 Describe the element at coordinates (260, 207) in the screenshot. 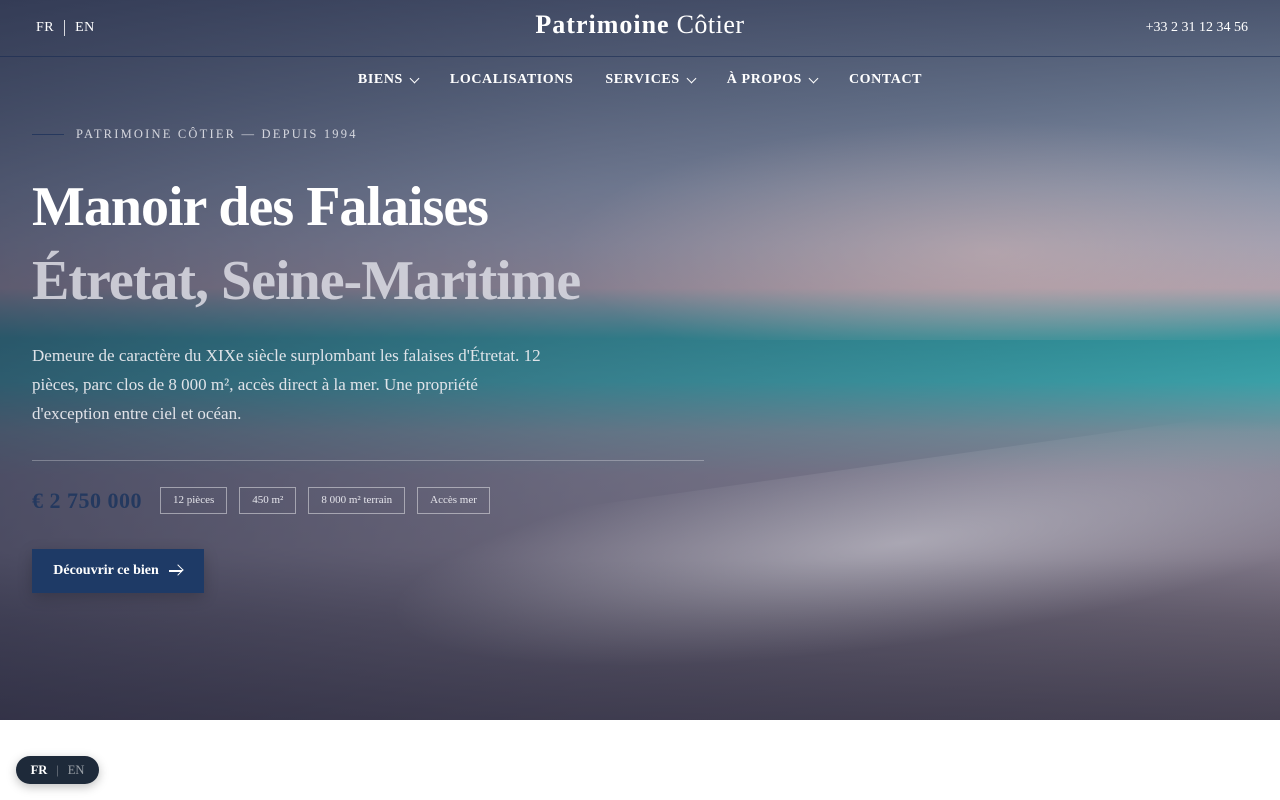

I see `property-title: Manoir des Falaises` at that location.